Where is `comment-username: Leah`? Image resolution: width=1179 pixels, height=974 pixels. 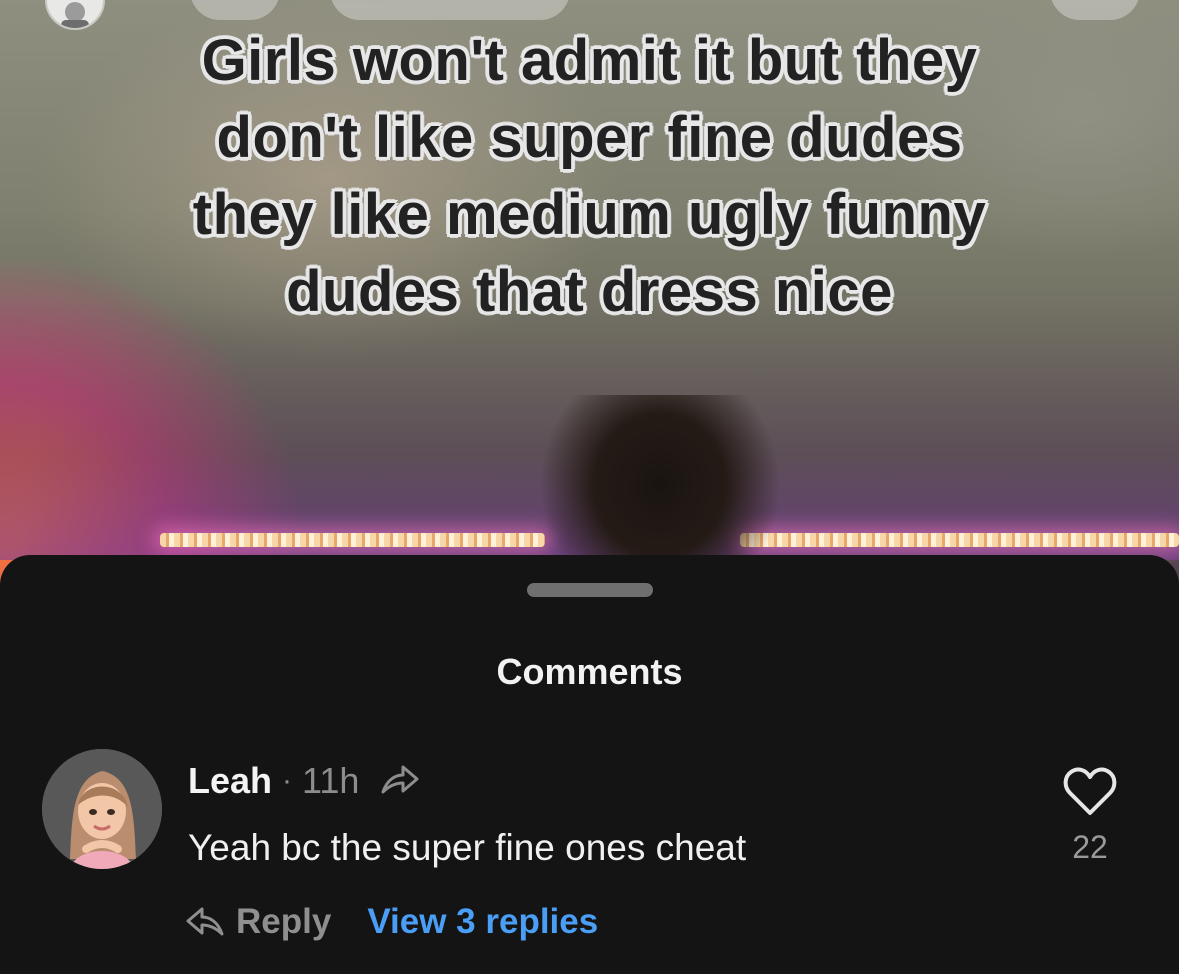 comment-username: Leah is located at coordinates (230, 781).